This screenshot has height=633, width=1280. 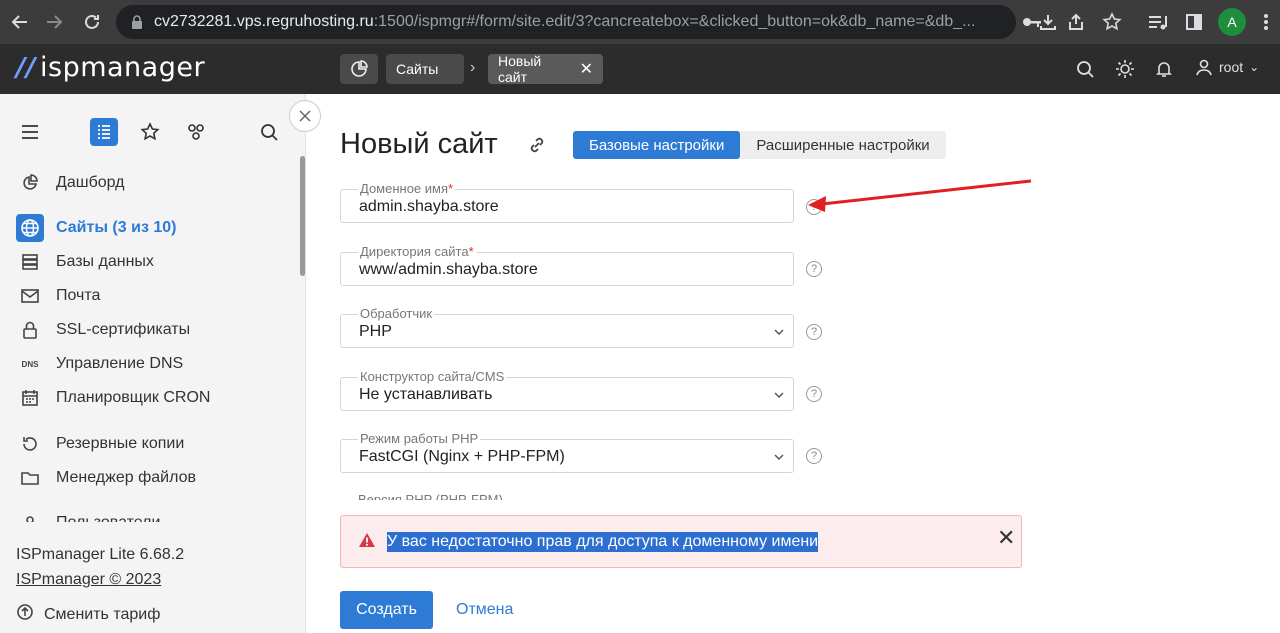 I want to click on sidebar-item-backup: Резервные копии, so click(x=151, y=444).